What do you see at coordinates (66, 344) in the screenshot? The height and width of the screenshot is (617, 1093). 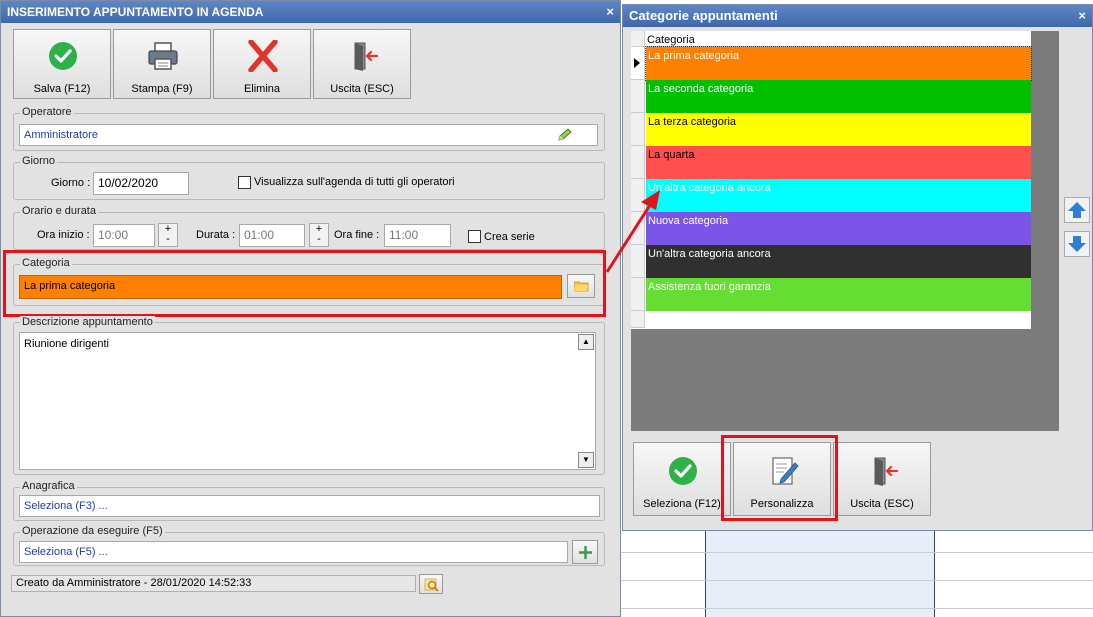 I see `description-value: Riunione dirigenti` at bounding box center [66, 344].